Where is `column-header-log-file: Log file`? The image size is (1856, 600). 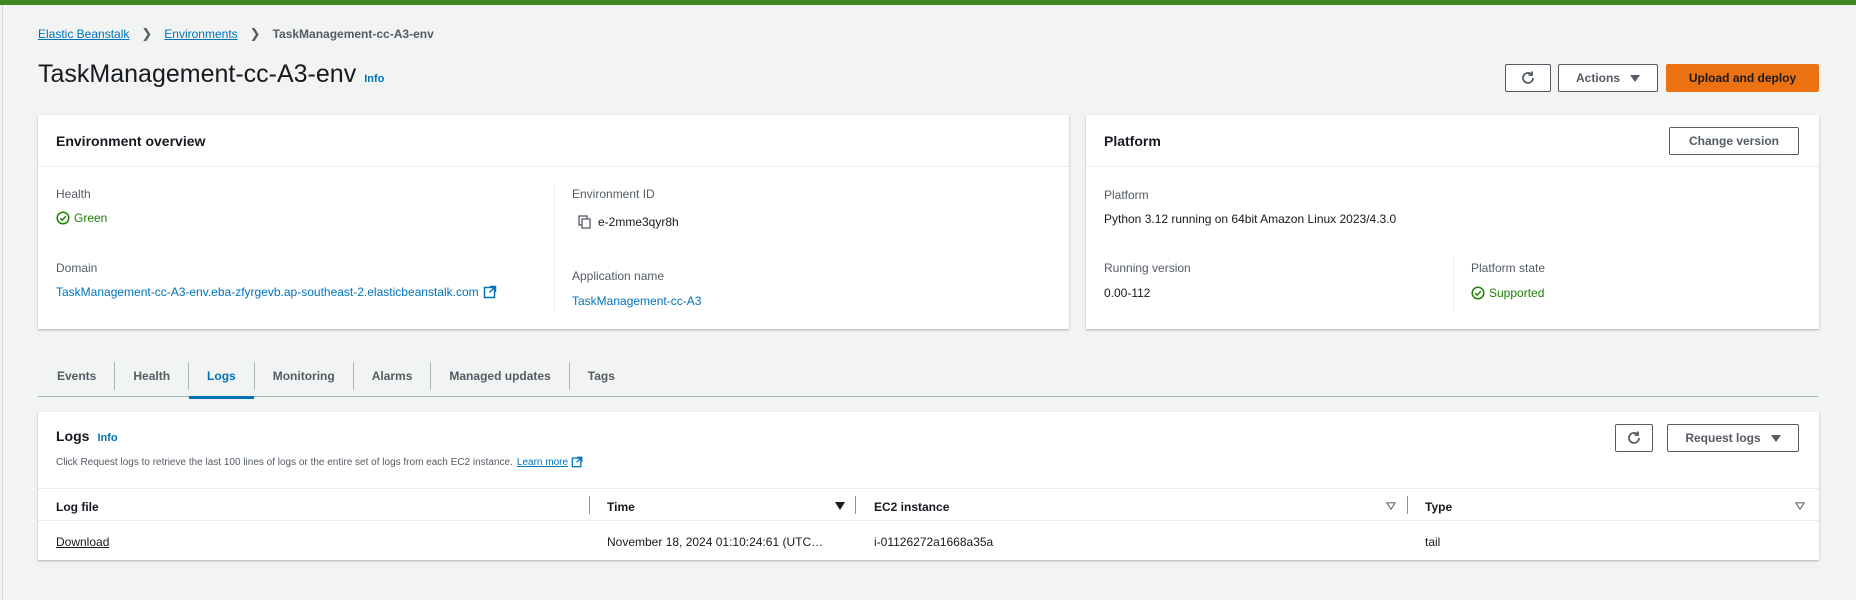
column-header-log-file: Log file is located at coordinates (77, 507).